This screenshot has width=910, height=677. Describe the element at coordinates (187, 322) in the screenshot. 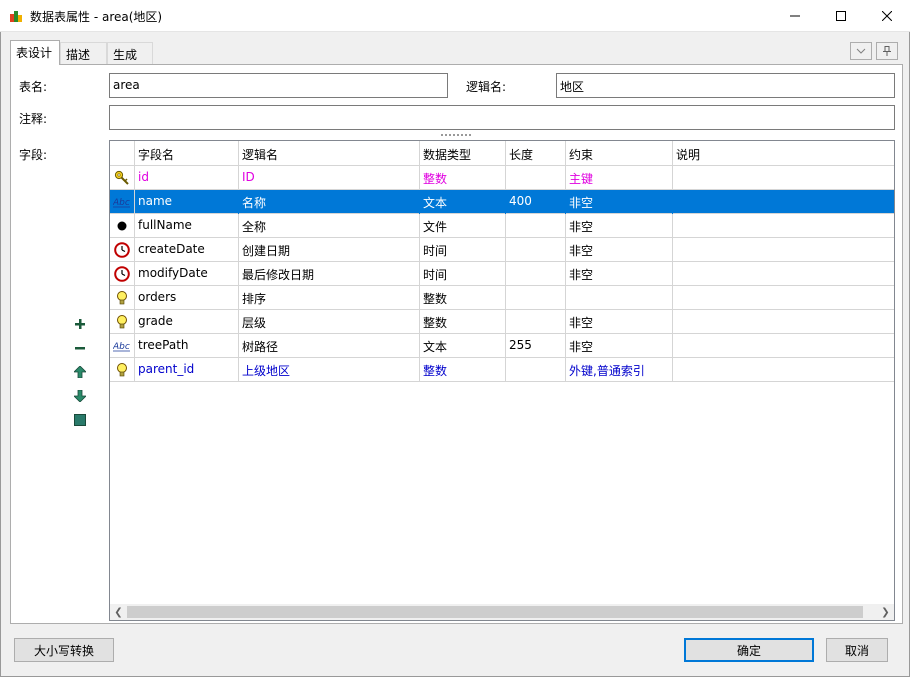

I see `cell-field-name: grade` at that location.